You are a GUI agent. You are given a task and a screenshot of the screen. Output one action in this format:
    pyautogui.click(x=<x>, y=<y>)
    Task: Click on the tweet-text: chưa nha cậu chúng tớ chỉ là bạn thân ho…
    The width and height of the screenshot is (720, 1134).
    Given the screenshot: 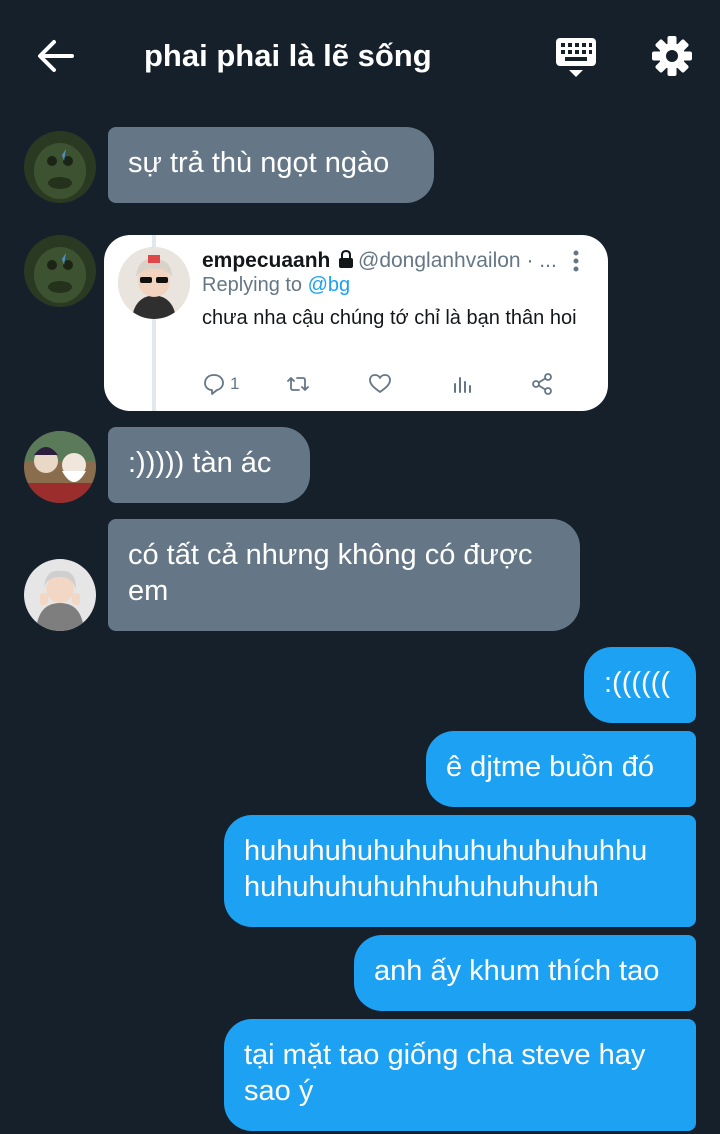 What is the action you would take?
    pyautogui.click(x=389, y=318)
    